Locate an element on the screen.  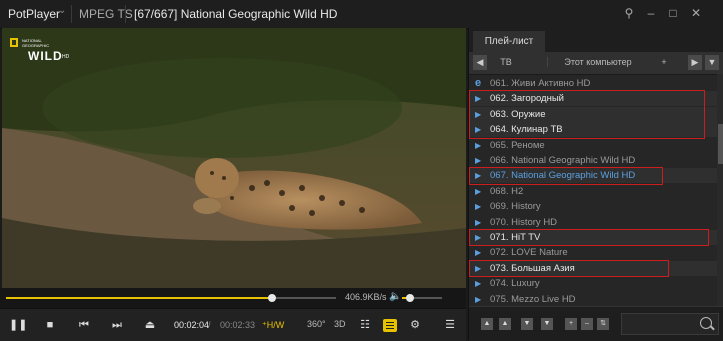
pin-icon: ⚲ is located at coordinates (629, 13).